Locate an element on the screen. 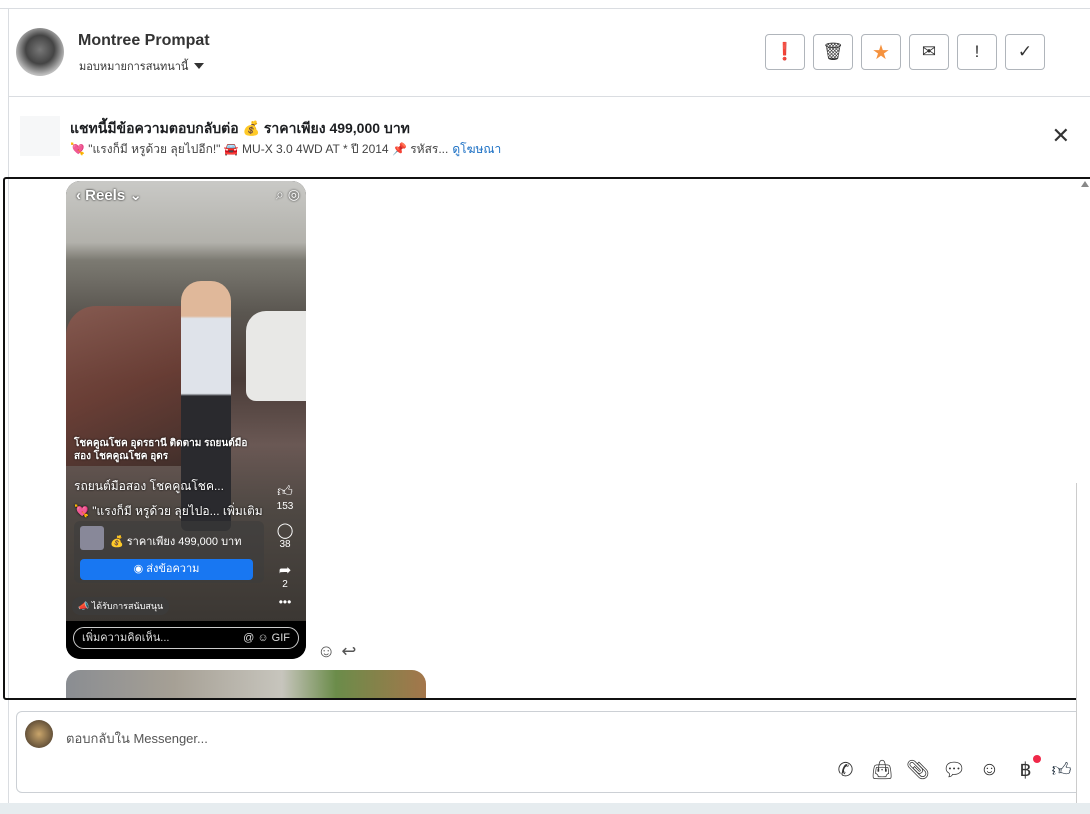 The width and height of the screenshot is (1090, 814). like-count: 👍︎ 153 is located at coordinates (285, 497).